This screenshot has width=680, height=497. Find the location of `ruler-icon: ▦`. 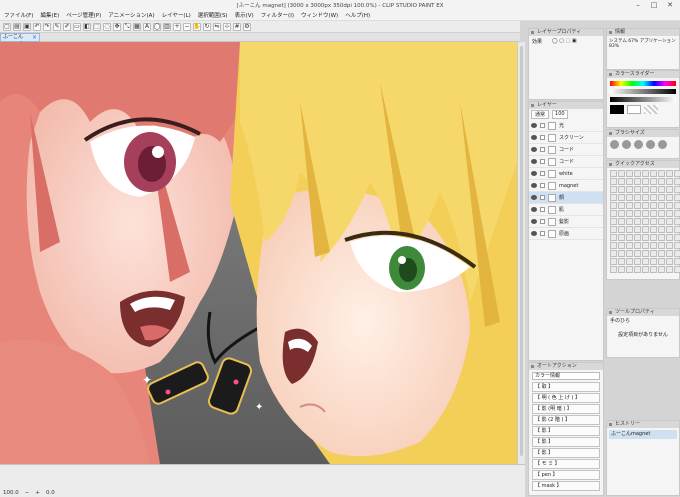

ruler-icon: ▦ is located at coordinates (137, 26).